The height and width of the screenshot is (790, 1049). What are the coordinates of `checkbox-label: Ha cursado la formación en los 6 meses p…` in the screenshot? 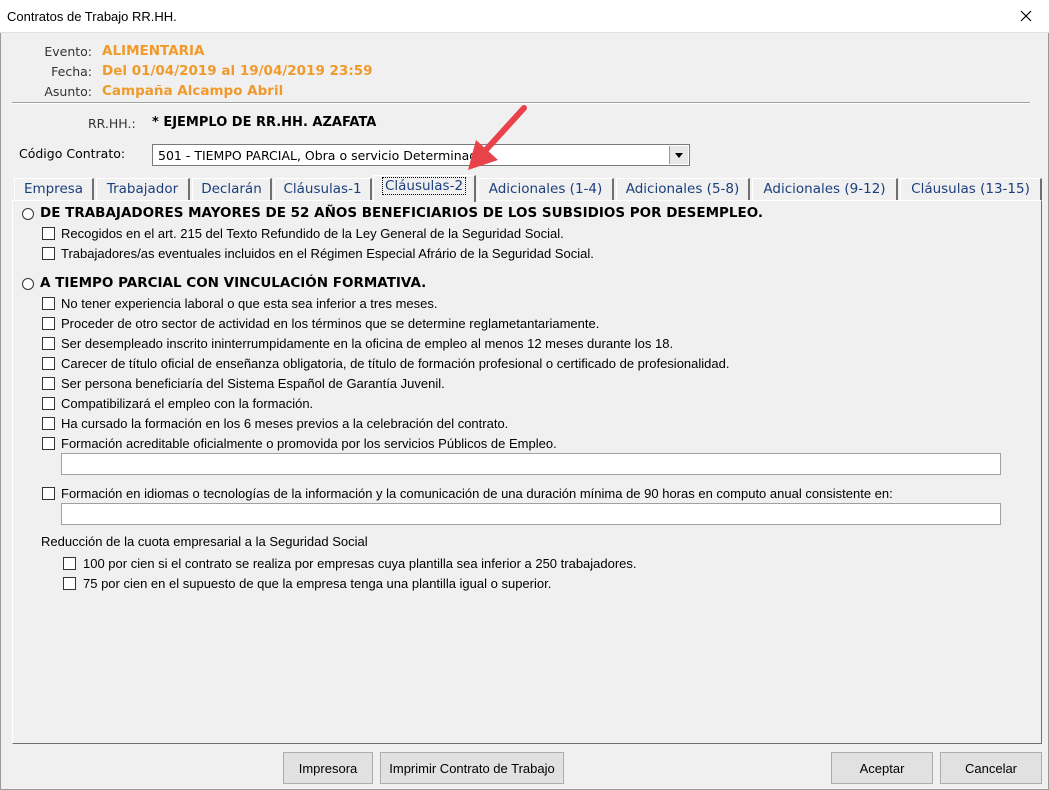 It's located at (285, 423).